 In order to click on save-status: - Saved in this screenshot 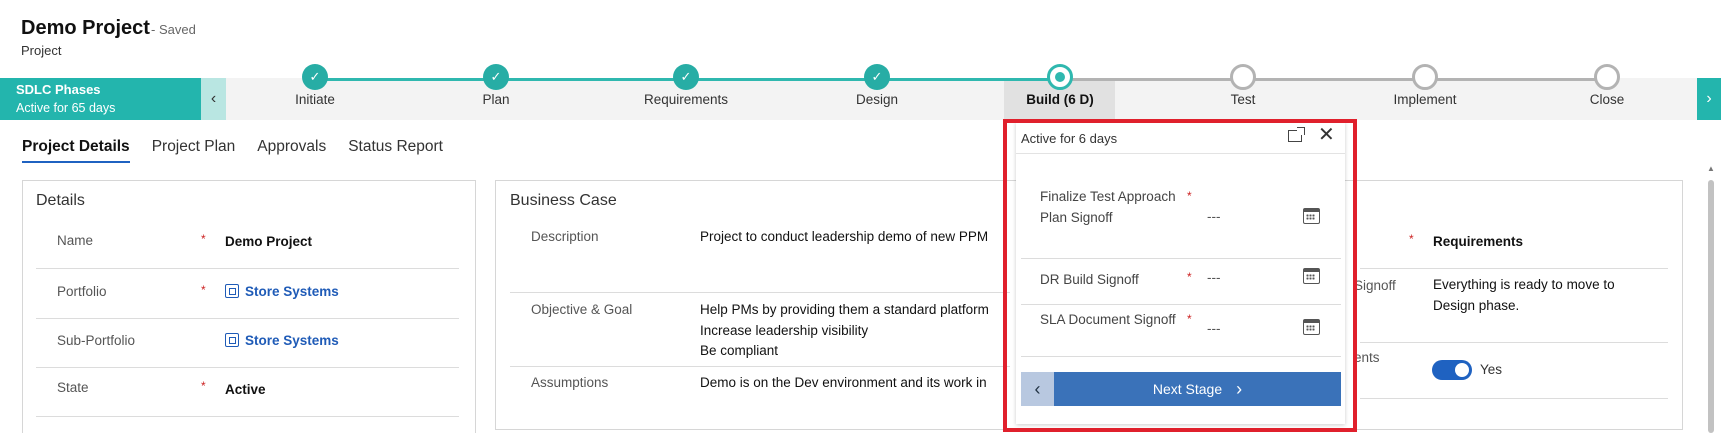, I will do `click(173, 29)`.